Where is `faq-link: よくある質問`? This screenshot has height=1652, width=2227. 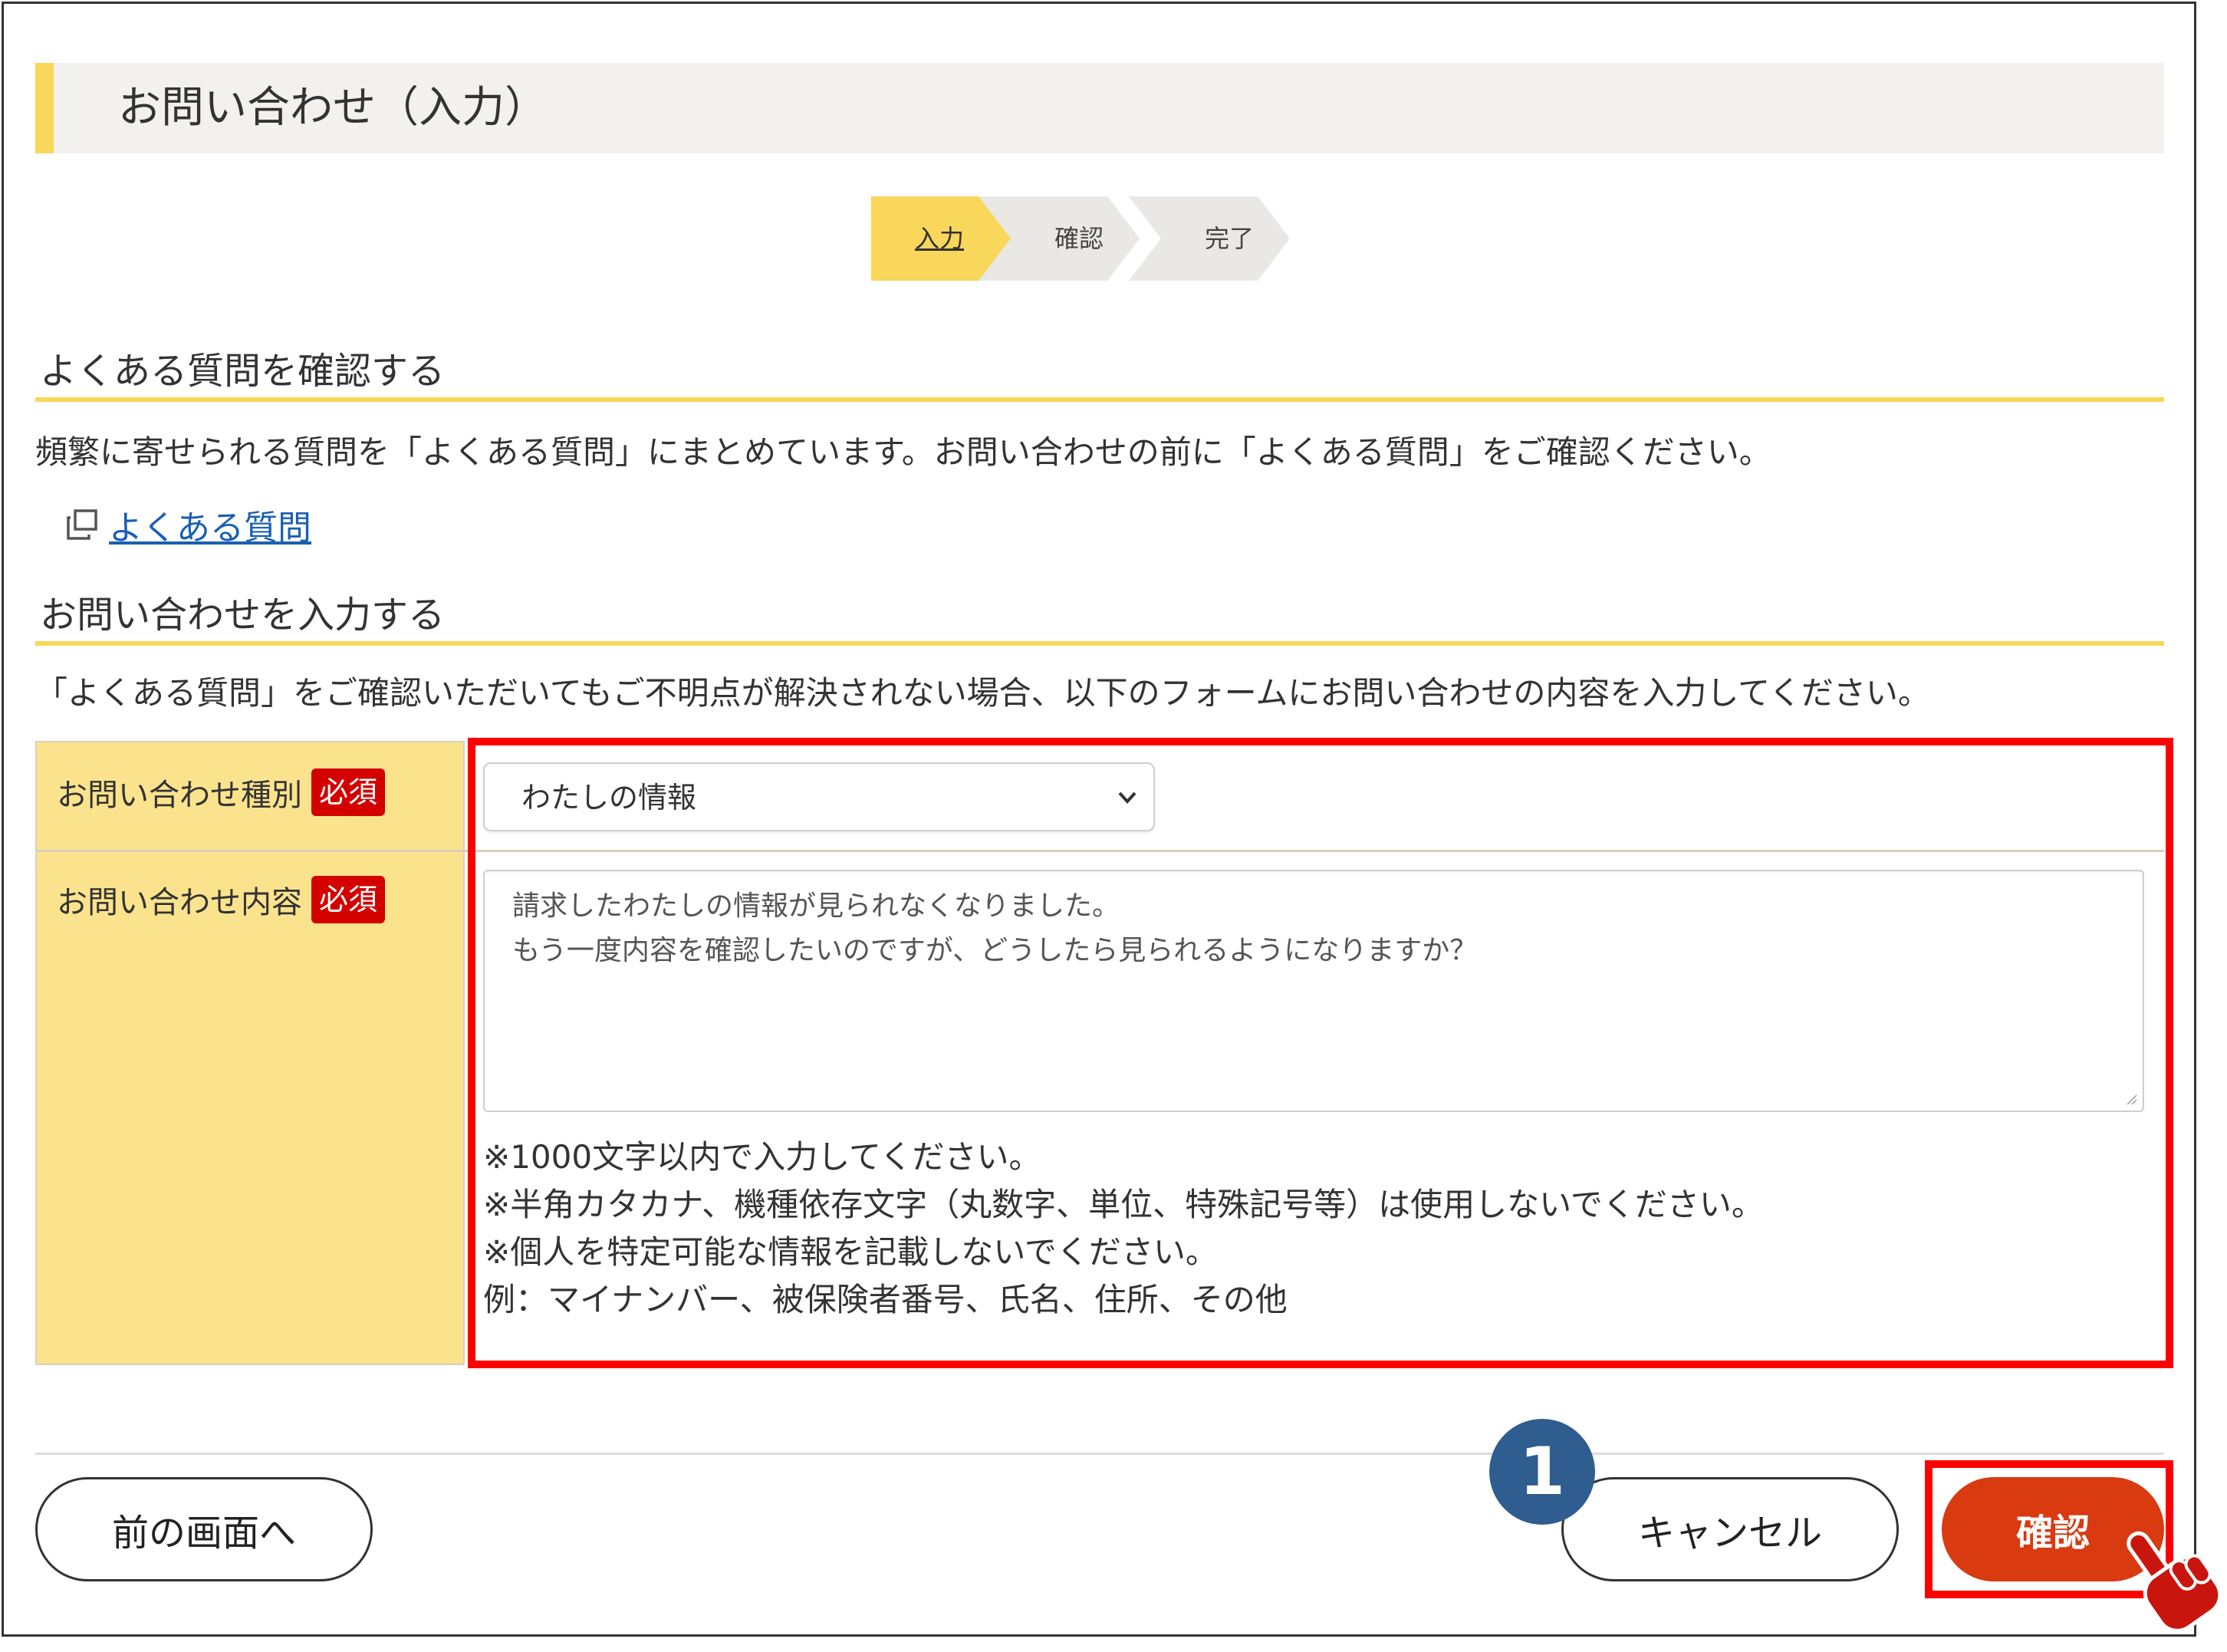
faq-link: よくある質問 is located at coordinates (188, 525).